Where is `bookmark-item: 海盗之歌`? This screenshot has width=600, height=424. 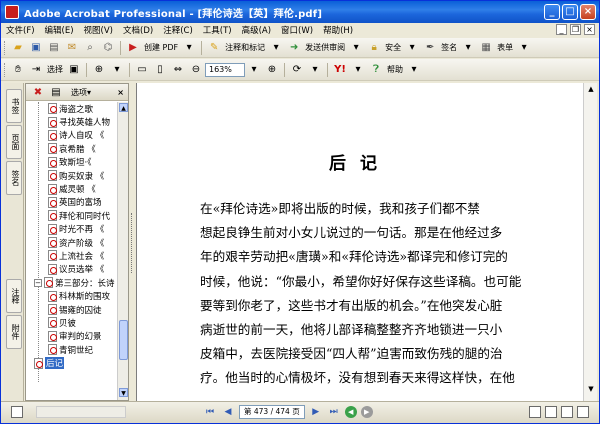 bookmark-item: 海盗之歌 is located at coordinates (72, 108).